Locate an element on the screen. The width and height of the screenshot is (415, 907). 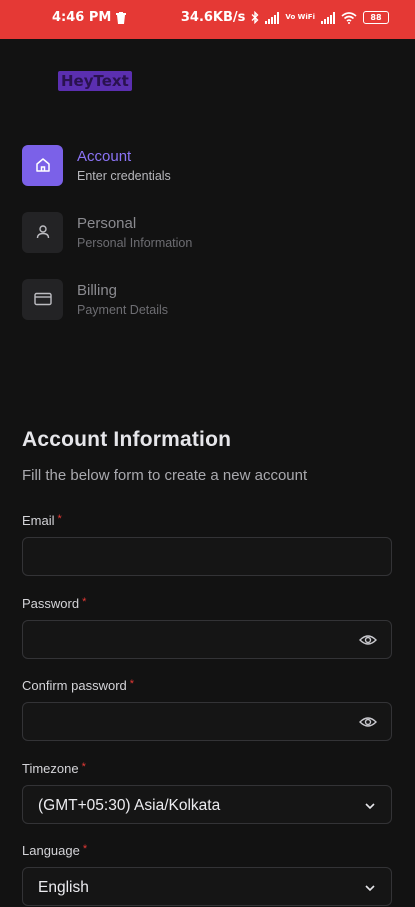
step-billing-title: Billing is located at coordinates (97, 290).